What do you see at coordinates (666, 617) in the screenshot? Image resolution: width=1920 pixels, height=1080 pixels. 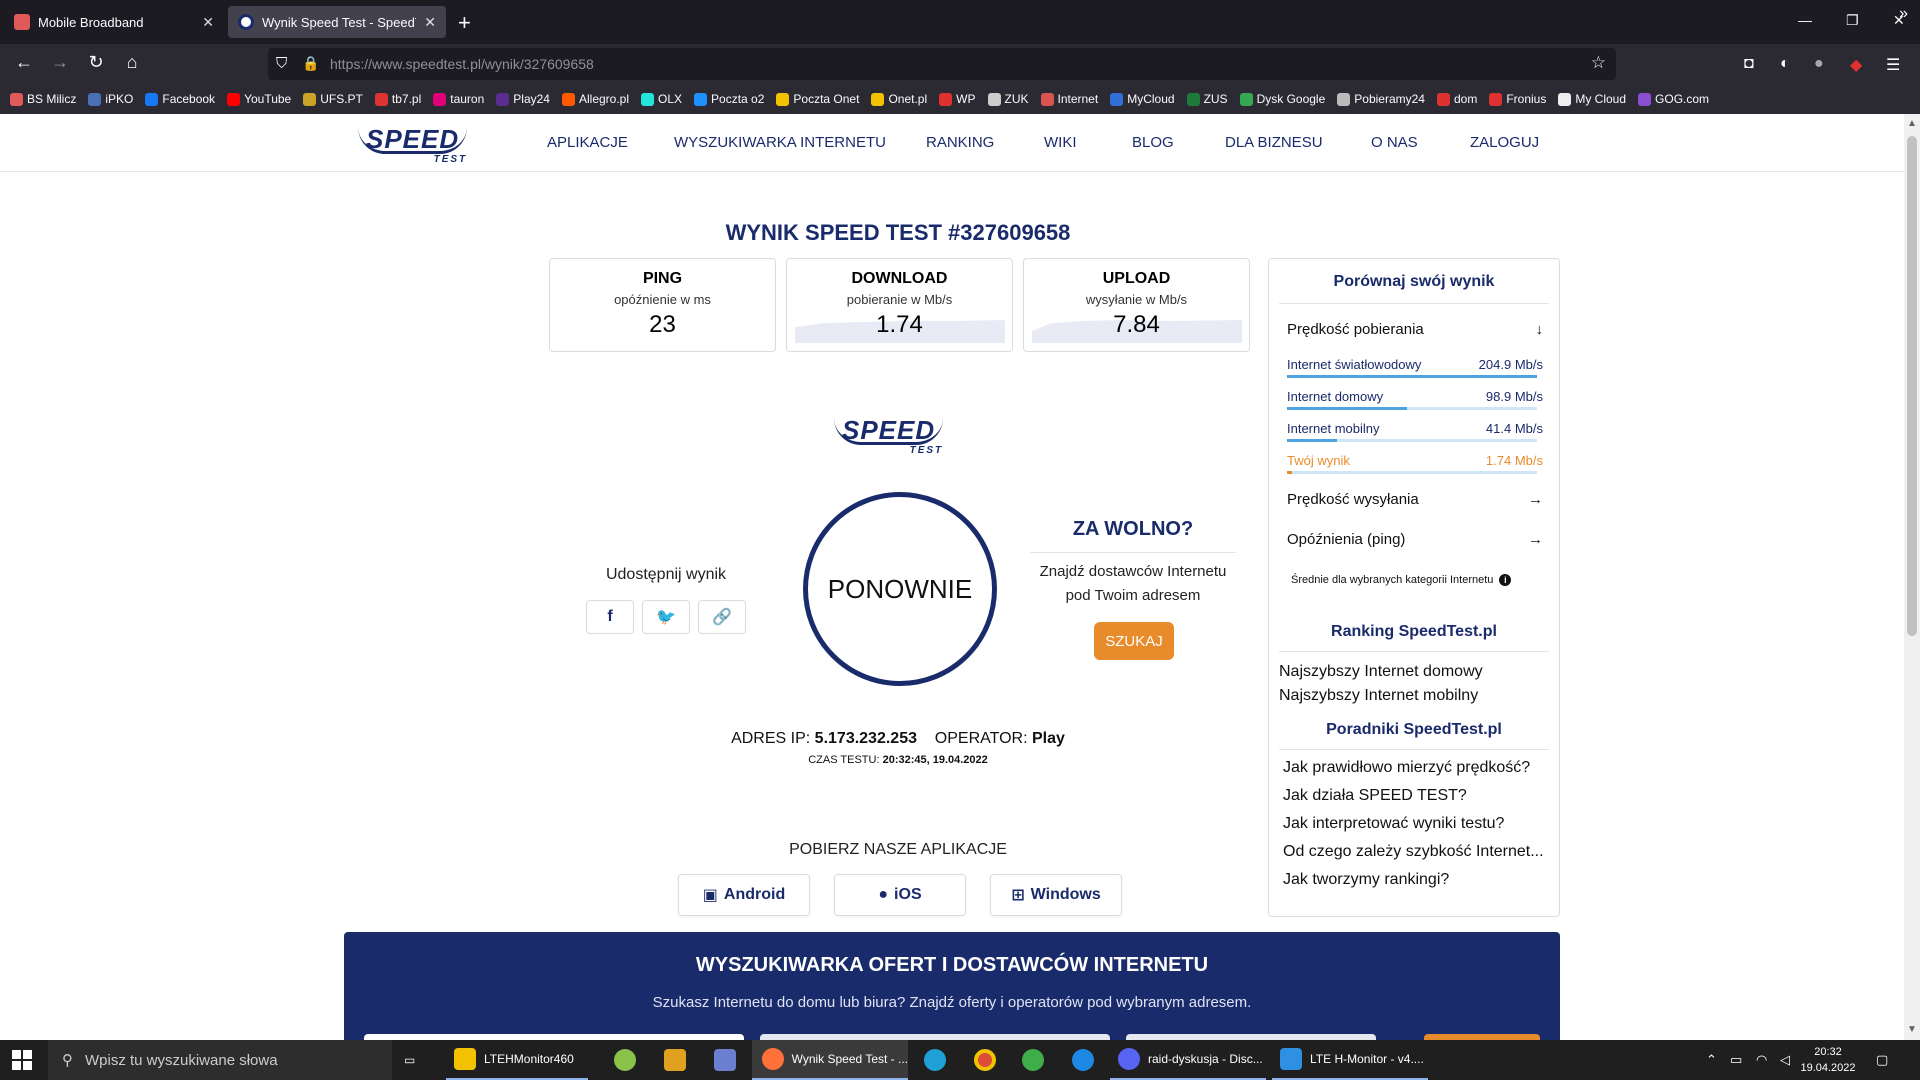 I see `share-twitter-button: 🐦` at bounding box center [666, 617].